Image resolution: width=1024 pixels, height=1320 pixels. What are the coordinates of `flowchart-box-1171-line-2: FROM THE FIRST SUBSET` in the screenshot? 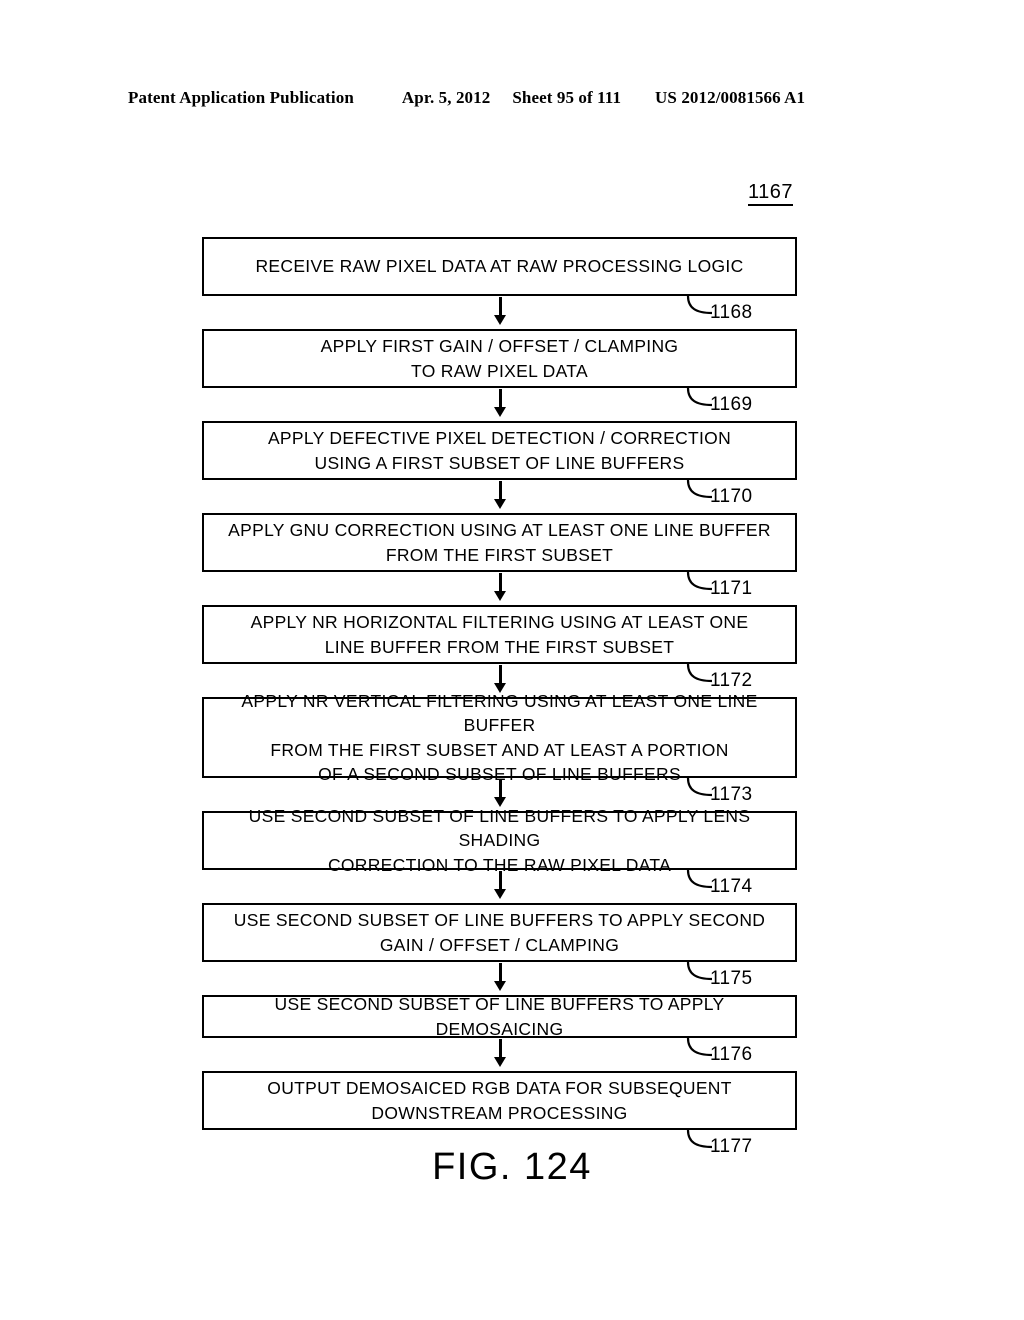 It's located at (499, 554).